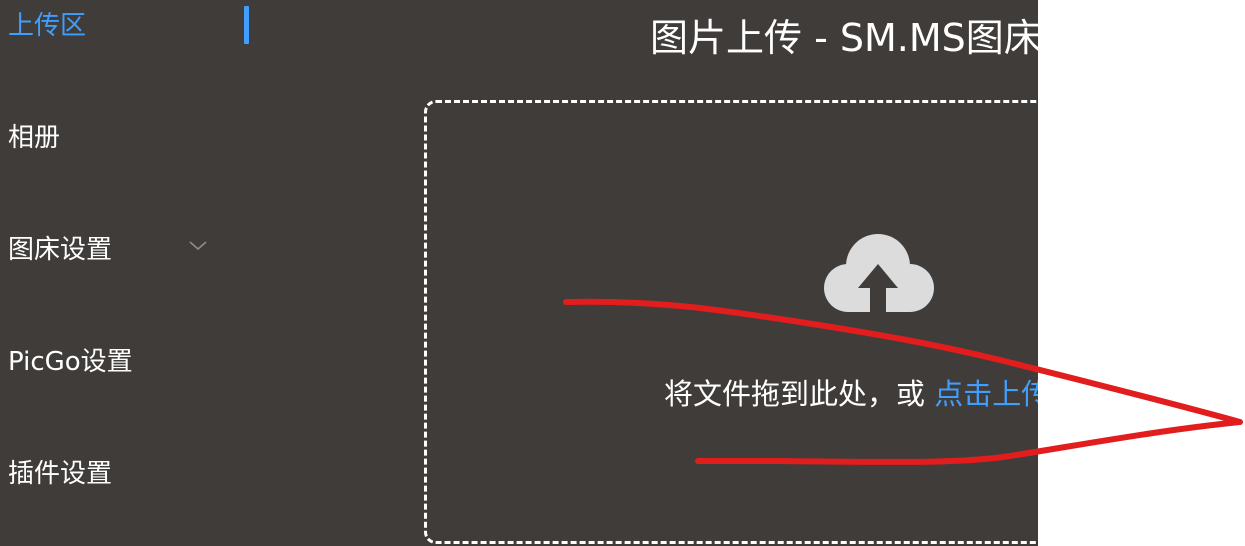 The image size is (1245, 546). Describe the element at coordinates (879, 274) in the screenshot. I see `cloud-upload-icon` at that location.